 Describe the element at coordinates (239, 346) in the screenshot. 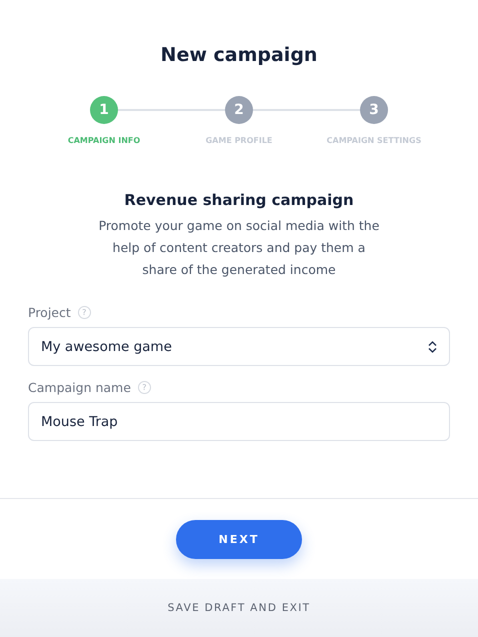

I see `project-select: My awesome game` at that location.